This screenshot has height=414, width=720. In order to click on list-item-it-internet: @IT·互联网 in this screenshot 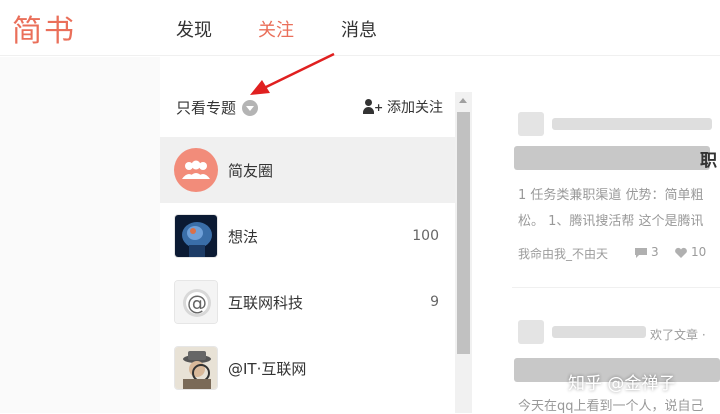, I will do `click(307, 368)`.